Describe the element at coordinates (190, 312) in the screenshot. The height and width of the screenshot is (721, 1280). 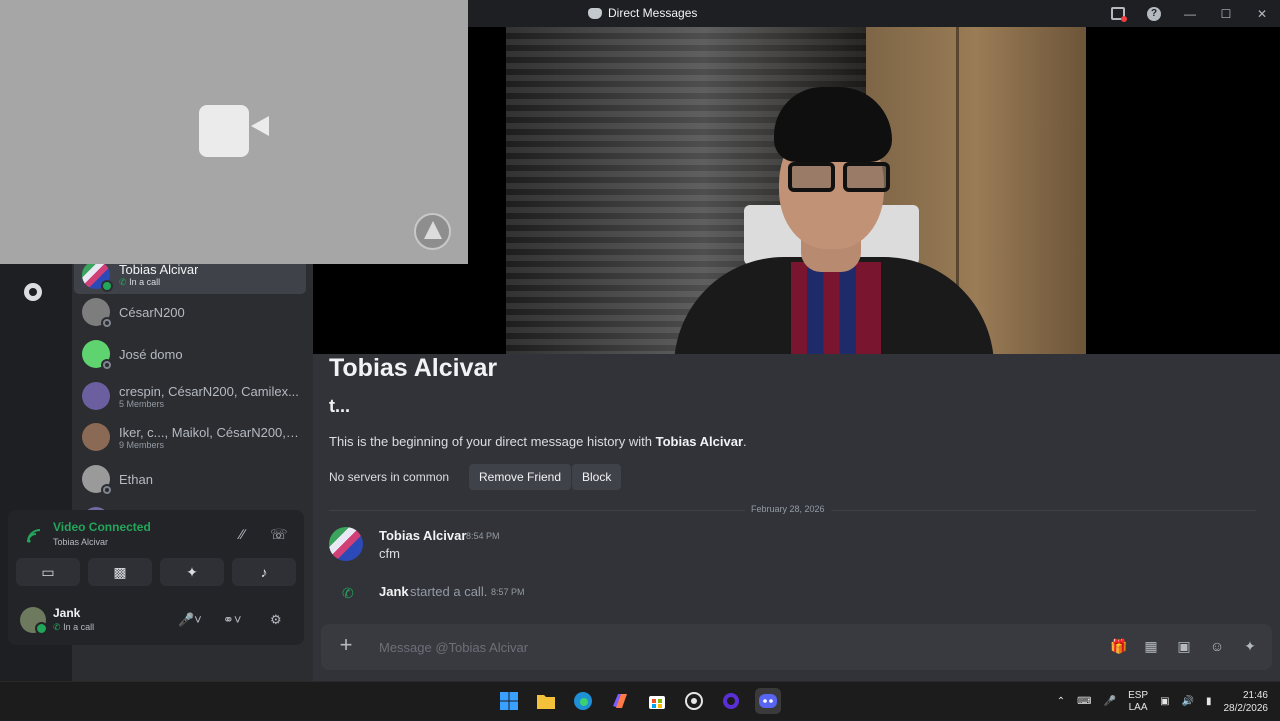
I see `dm-item-cesarn200: CésarN200` at that location.